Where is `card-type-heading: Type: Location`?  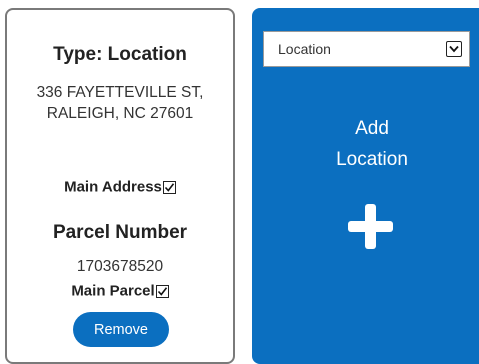 card-type-heading: Type: Location is located at coordinates (120, 54).